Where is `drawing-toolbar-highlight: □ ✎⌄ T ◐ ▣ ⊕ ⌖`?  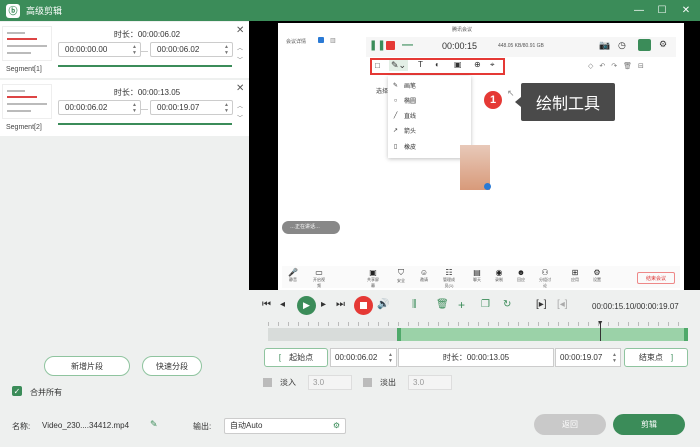 drawing-toolbar-highlight: □ ✎⌄ T ◐ ▣ ⊕ ⌖ is located at coordinates (437, 66).